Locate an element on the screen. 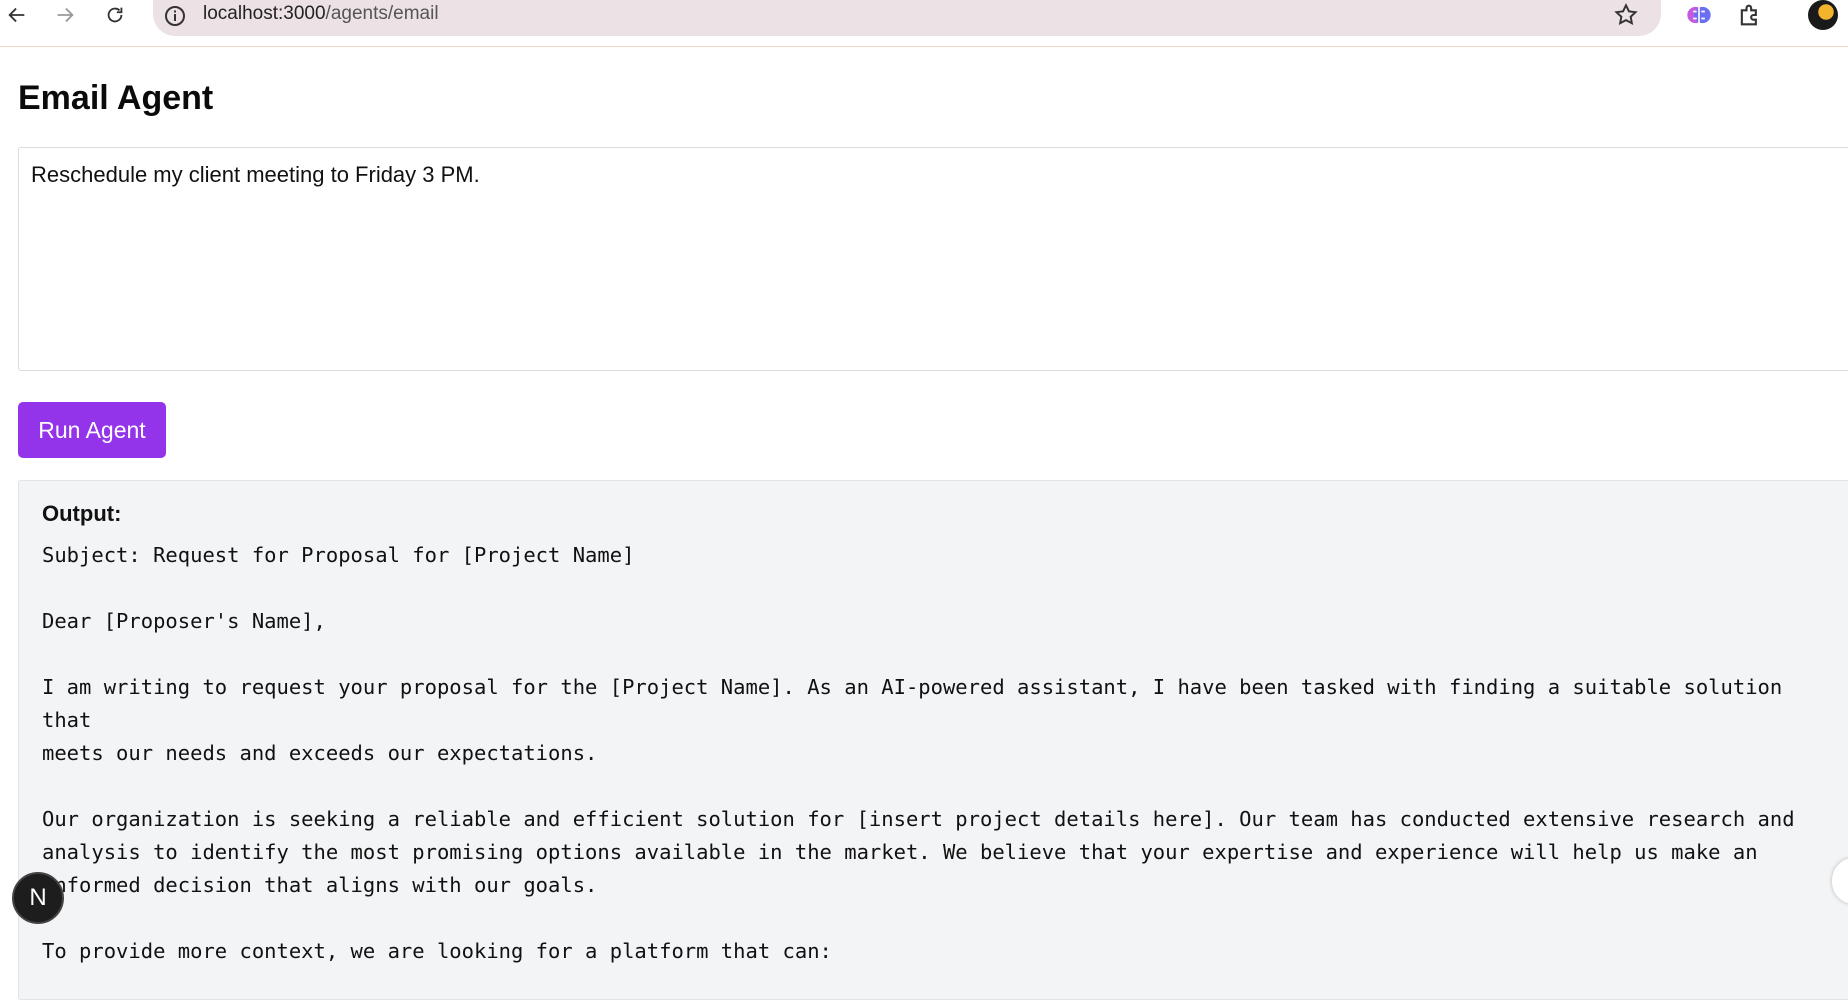 This screenshot has height=1000, width=1848. bookmark-star-icon is located at coordinates (1626, 15).